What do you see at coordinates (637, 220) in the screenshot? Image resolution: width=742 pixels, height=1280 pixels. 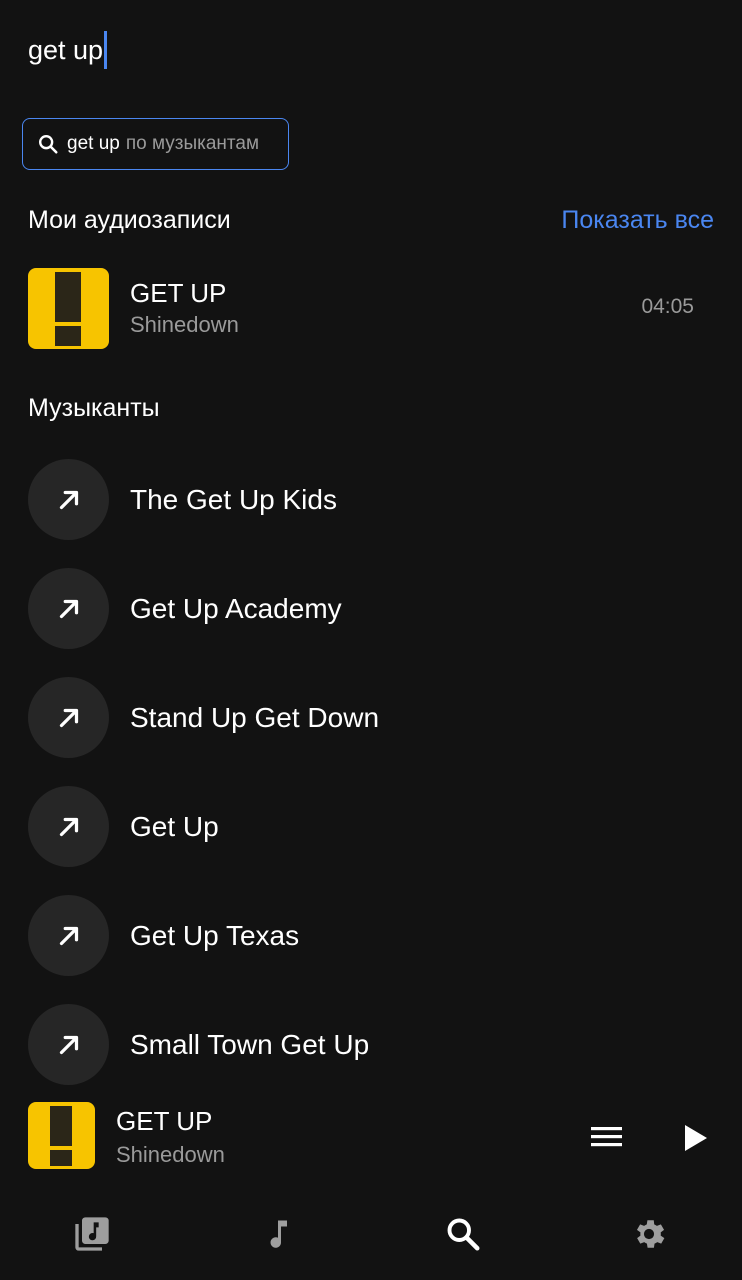 I see `show-all-link: Показать все` at bounding box center [637, 220].